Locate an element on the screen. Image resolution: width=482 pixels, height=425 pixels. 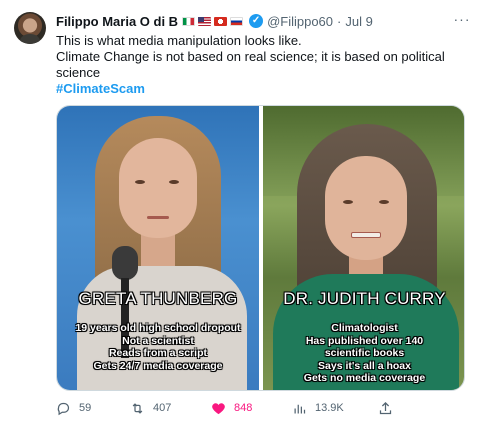
russia-flag-icon is located at coordinates (237, 21).